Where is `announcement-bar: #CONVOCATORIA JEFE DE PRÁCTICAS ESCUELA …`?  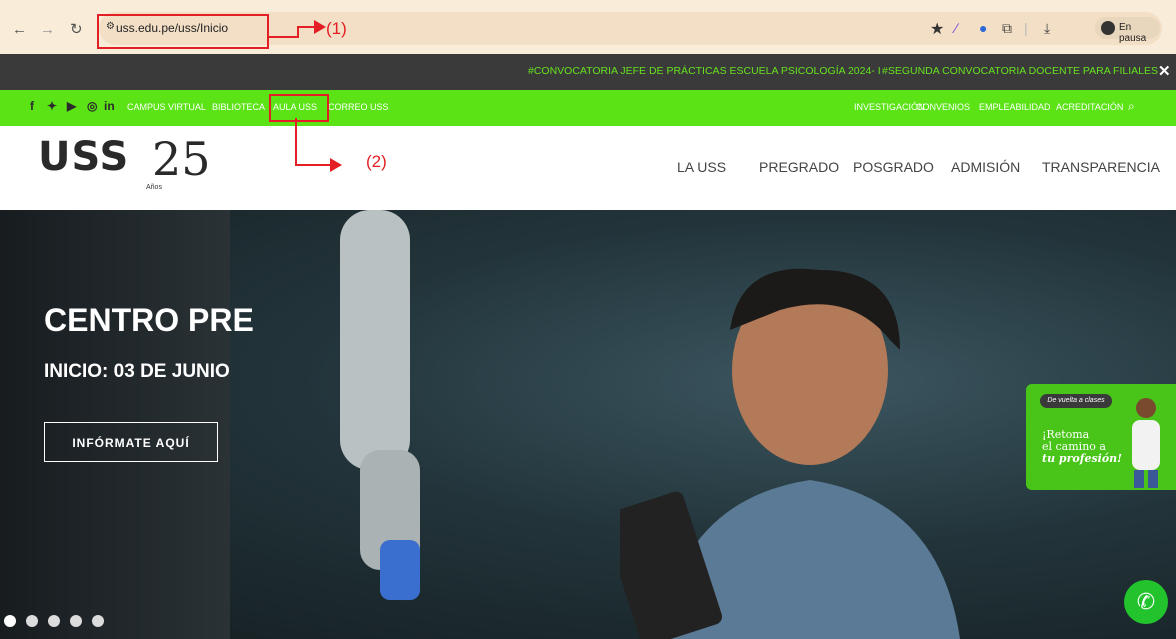
announcement-bar: #CONVOCATORIA JEFE DE PRÁCTICAS ESCUELA … is located at coordinates (588, 72).